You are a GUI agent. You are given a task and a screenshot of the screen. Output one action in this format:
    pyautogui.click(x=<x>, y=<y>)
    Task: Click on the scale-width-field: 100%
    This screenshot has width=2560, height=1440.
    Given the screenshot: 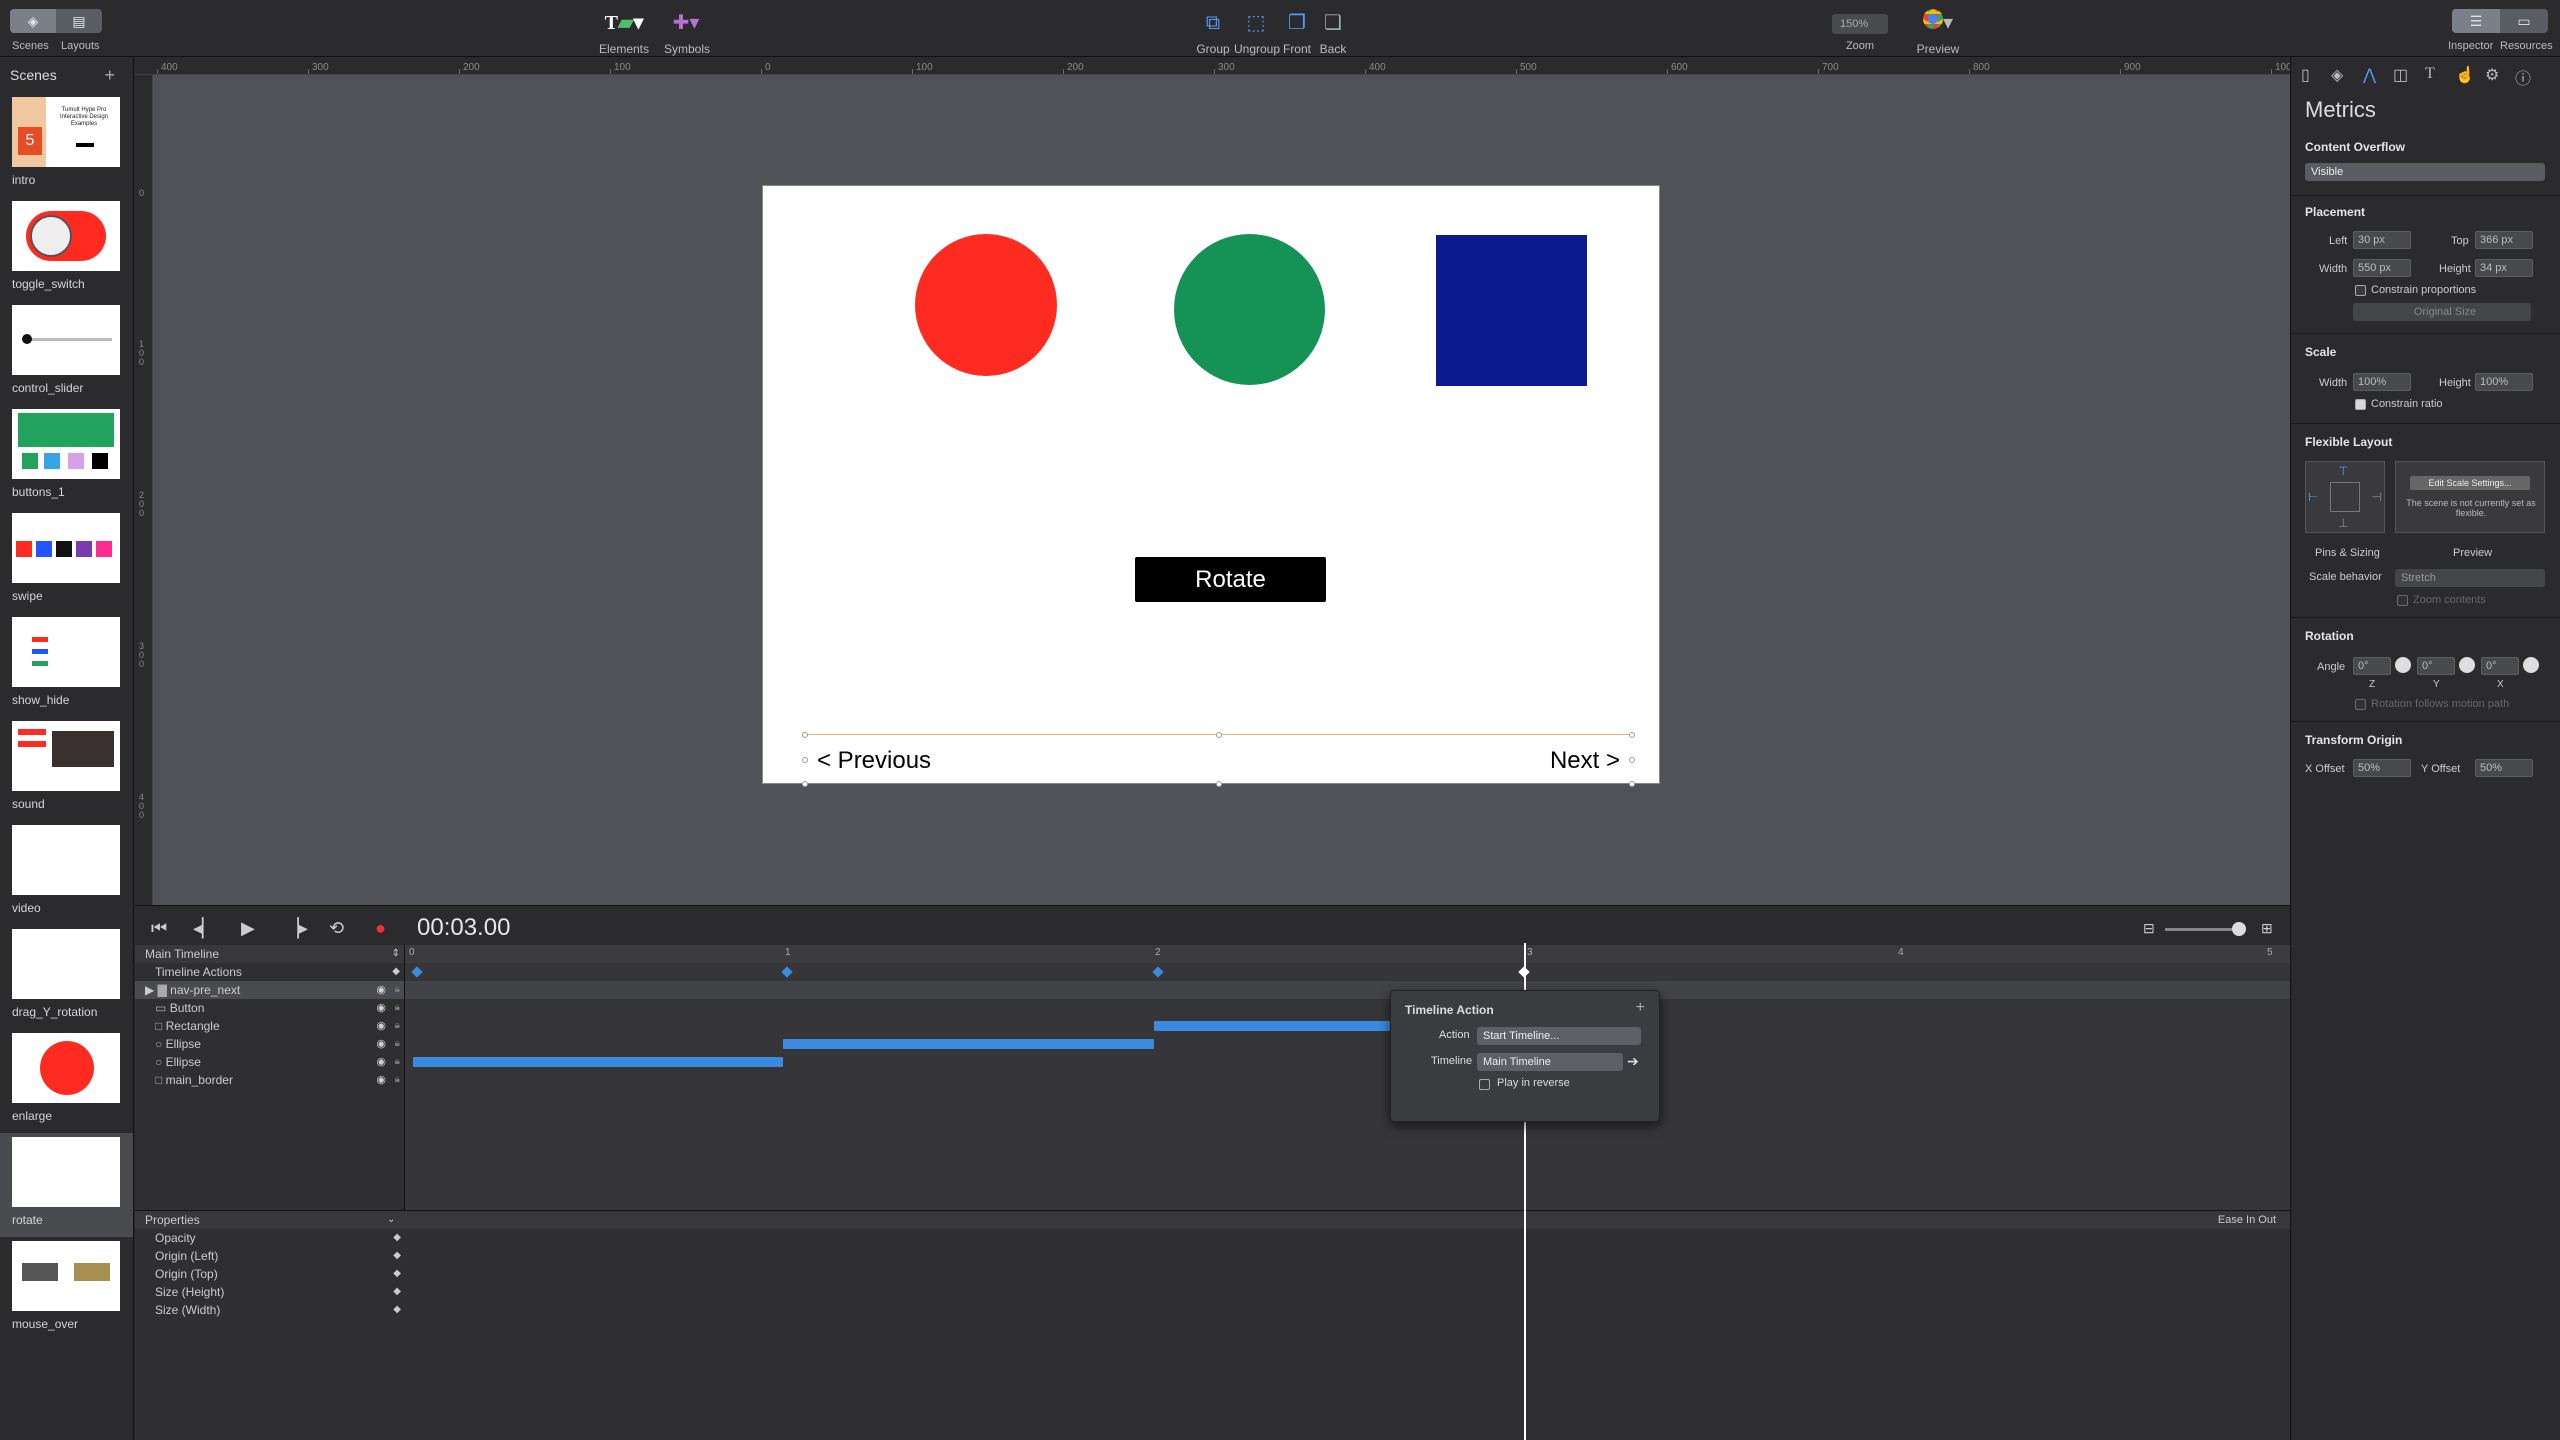 What is the action you would take?
    pyautogui.click(x=2382, y=382)
    